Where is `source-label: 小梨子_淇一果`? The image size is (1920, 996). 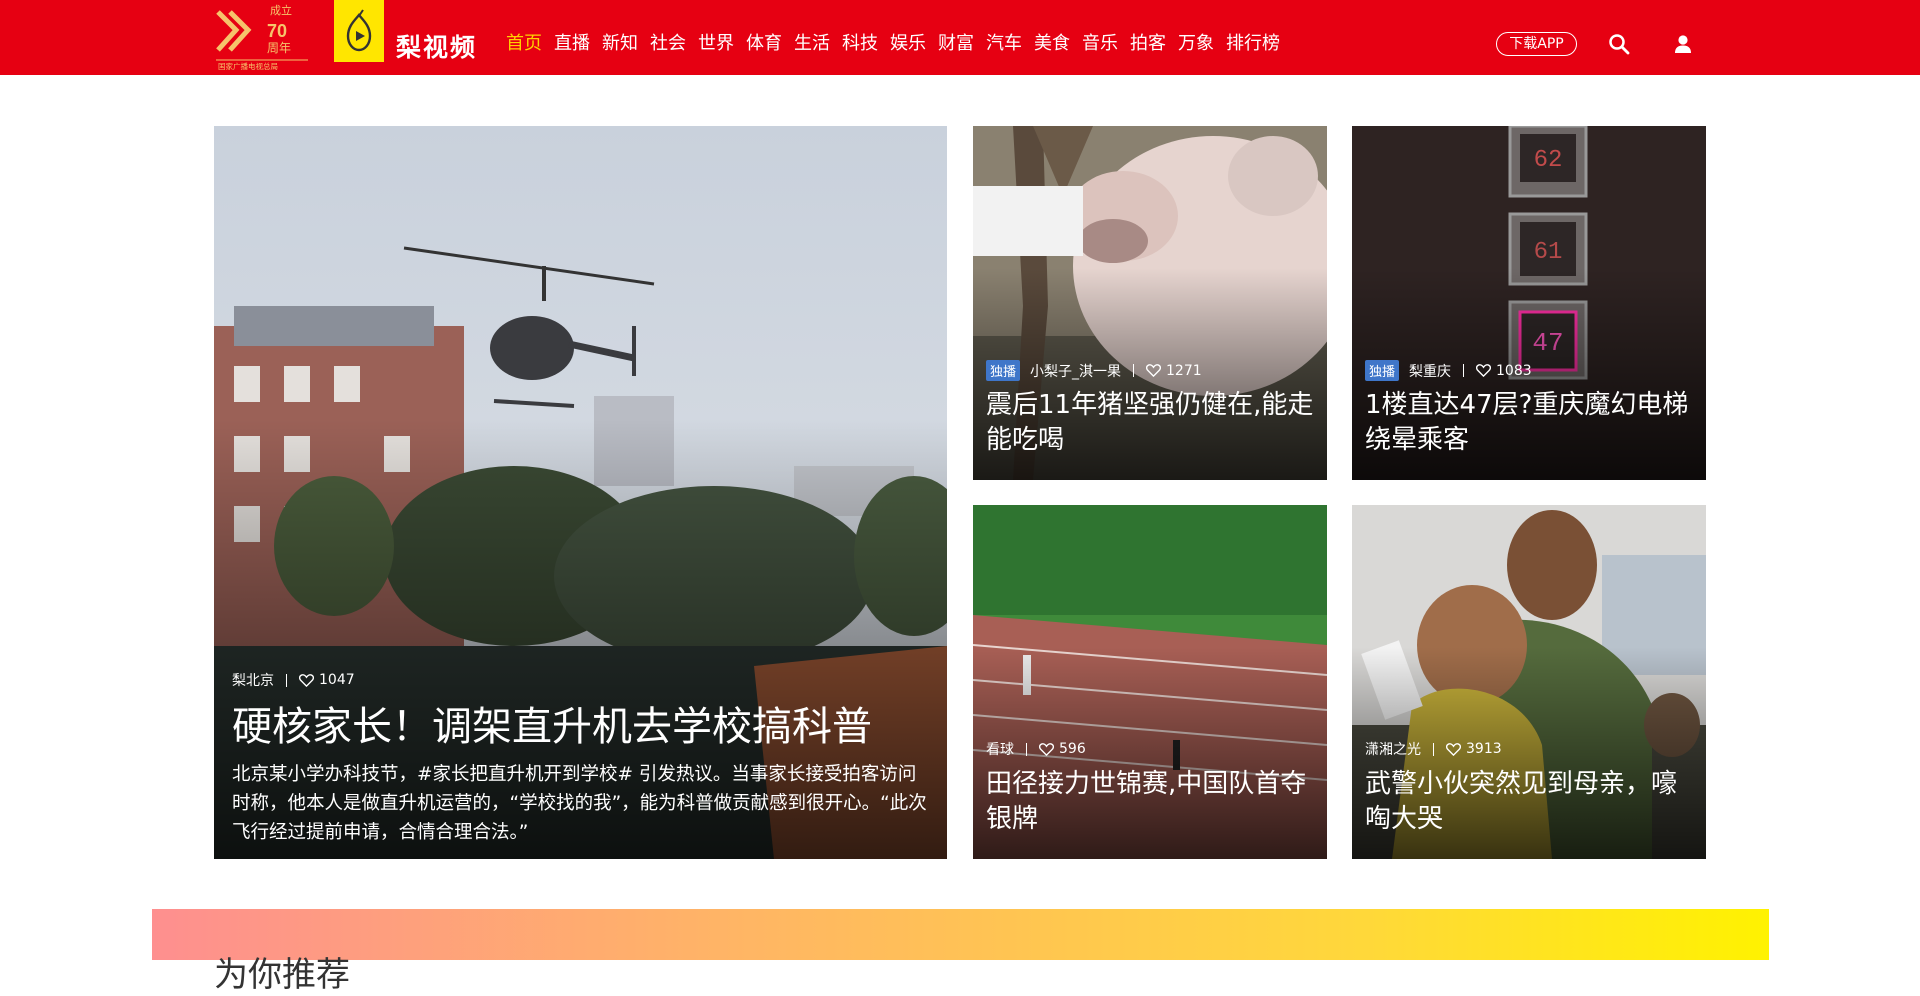 source-label: 小梨子_淇一果 is located at coordinates (1075, 371).